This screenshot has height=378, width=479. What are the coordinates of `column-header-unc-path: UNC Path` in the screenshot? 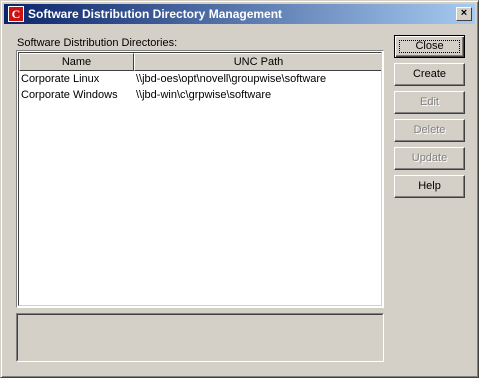 It's located at (257, 62).